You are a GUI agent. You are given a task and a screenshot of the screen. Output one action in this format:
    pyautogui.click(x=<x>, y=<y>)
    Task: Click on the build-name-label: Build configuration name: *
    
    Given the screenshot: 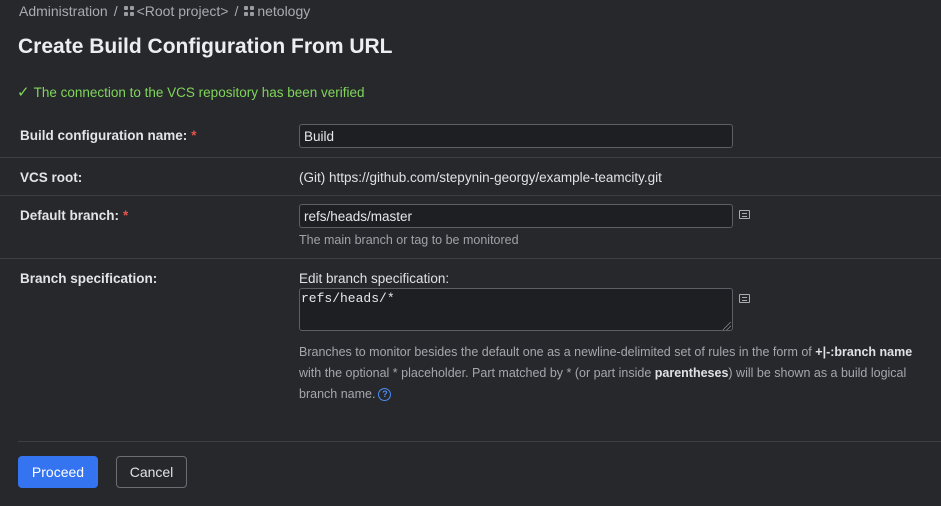 What is the action you would take?
    pyautogui.click(x=108, y=135)
    